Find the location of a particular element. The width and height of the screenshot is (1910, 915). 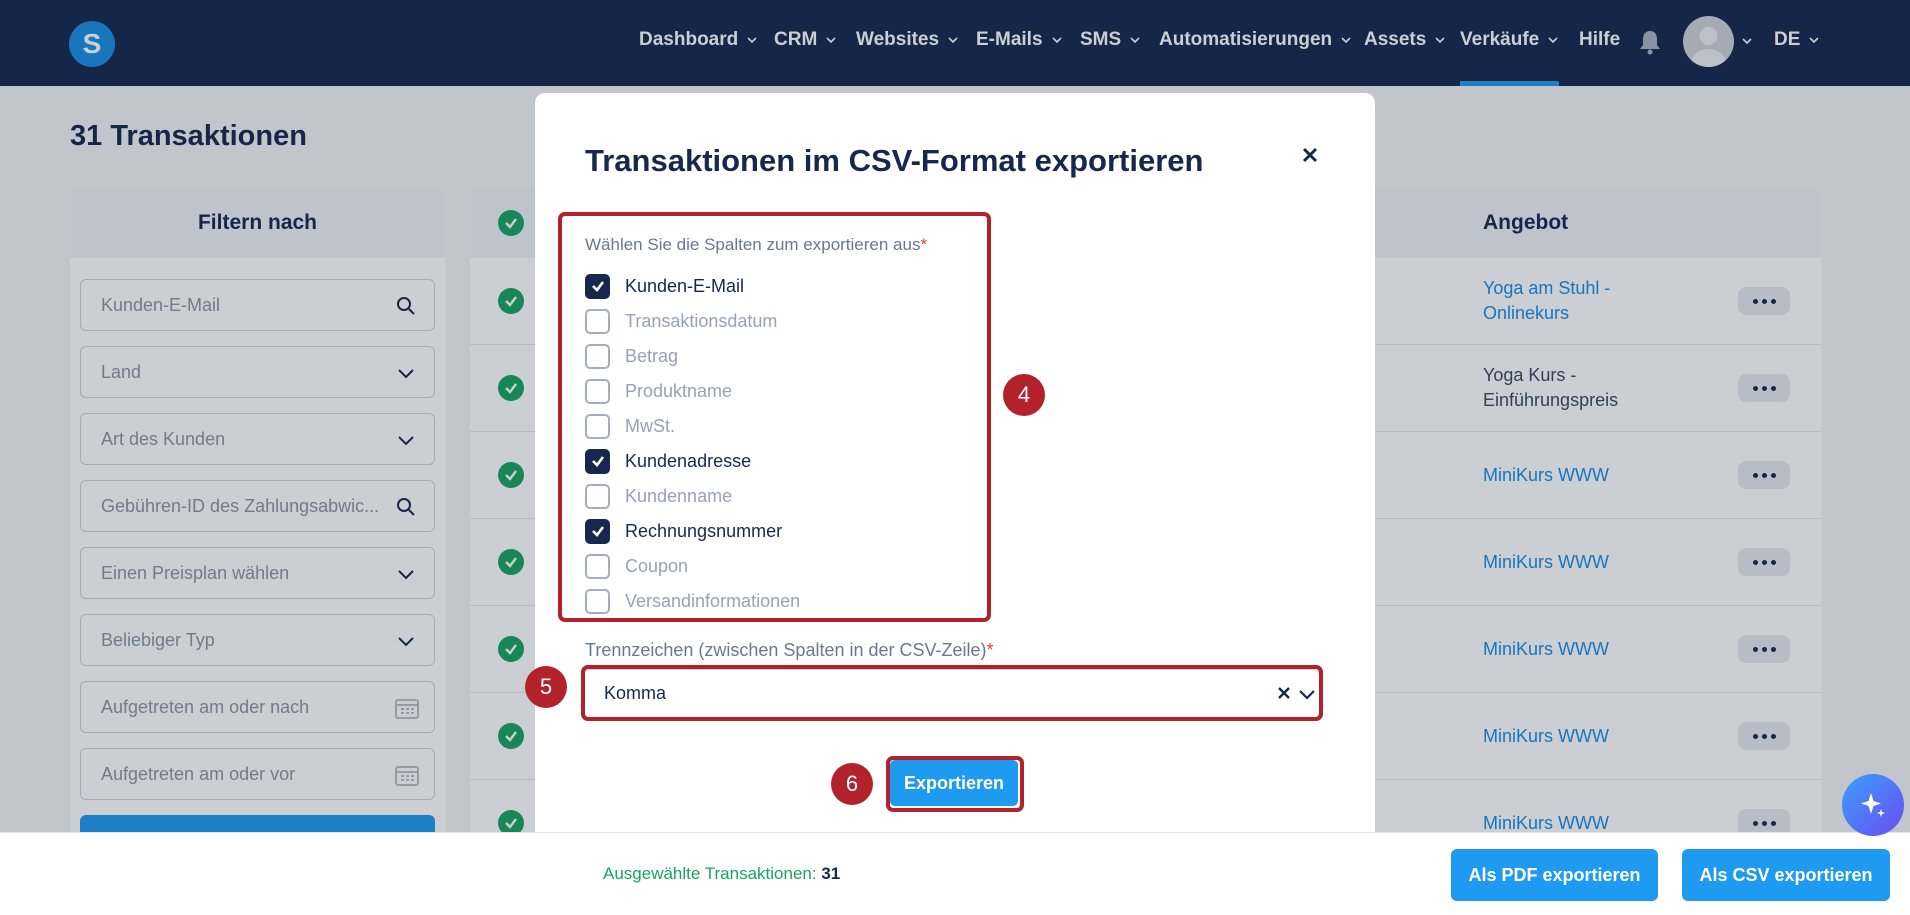

ai-assistant-button is located at coordinates (1873, 805).